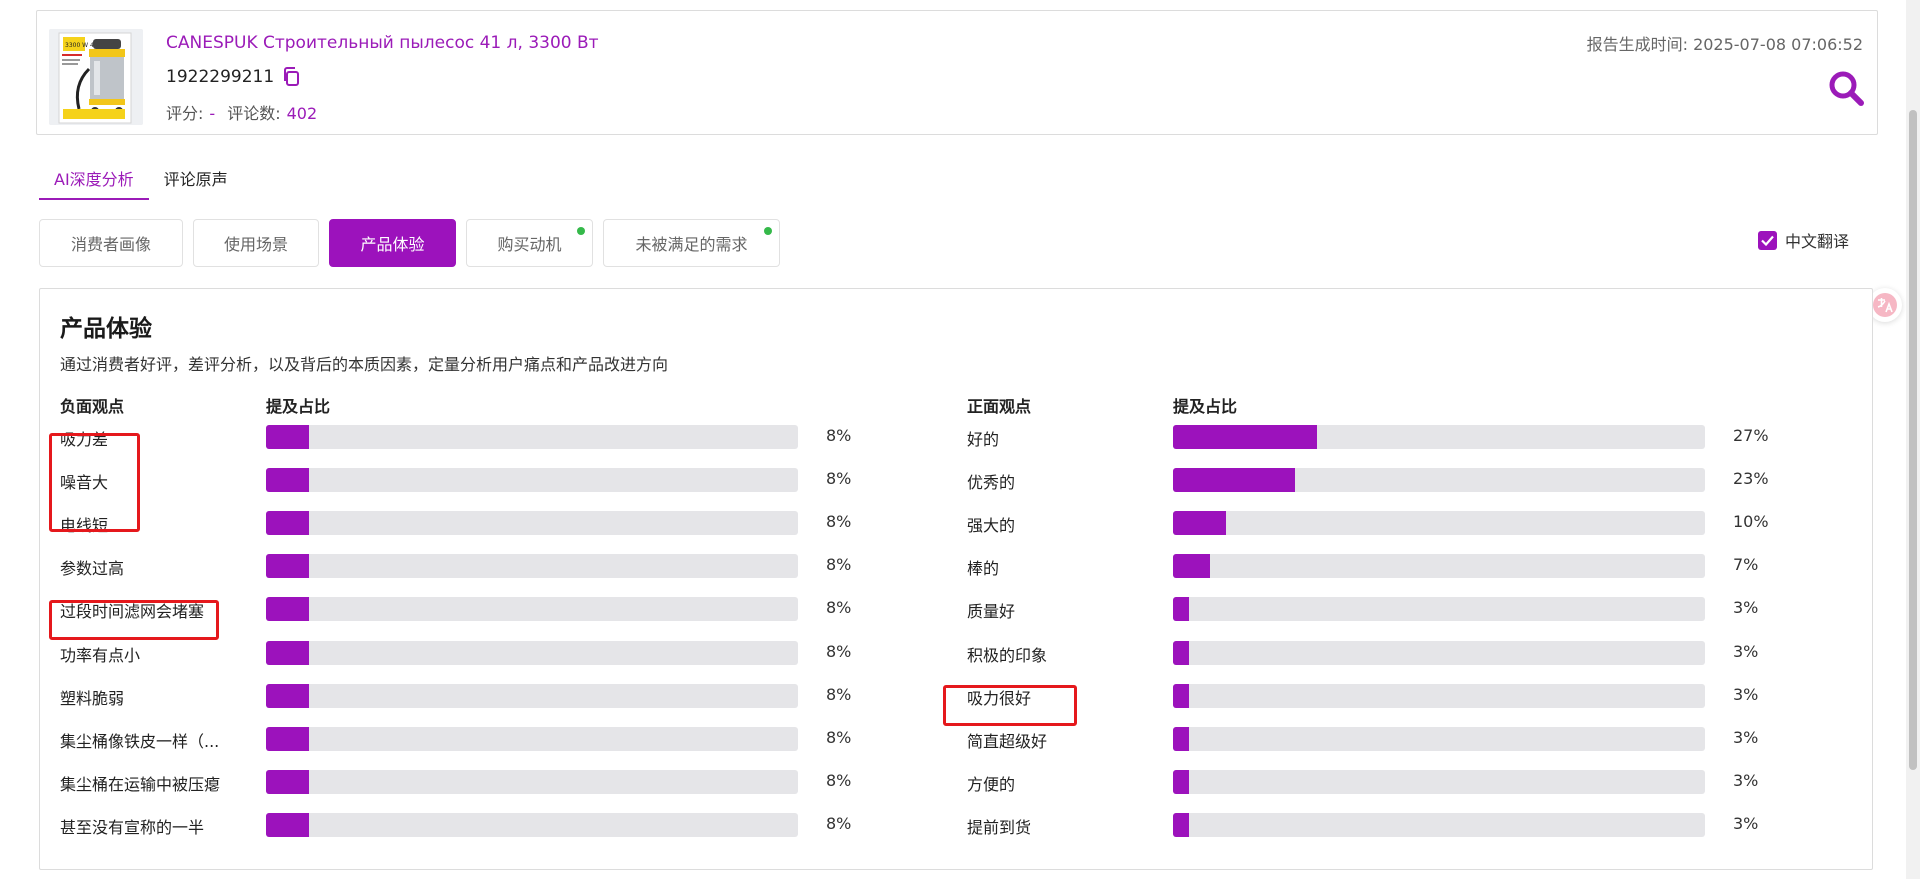 This screenshot has height=879, width=1920. I want to click on rating-line: 评分: - 评论数: 402, so click(241, 112).